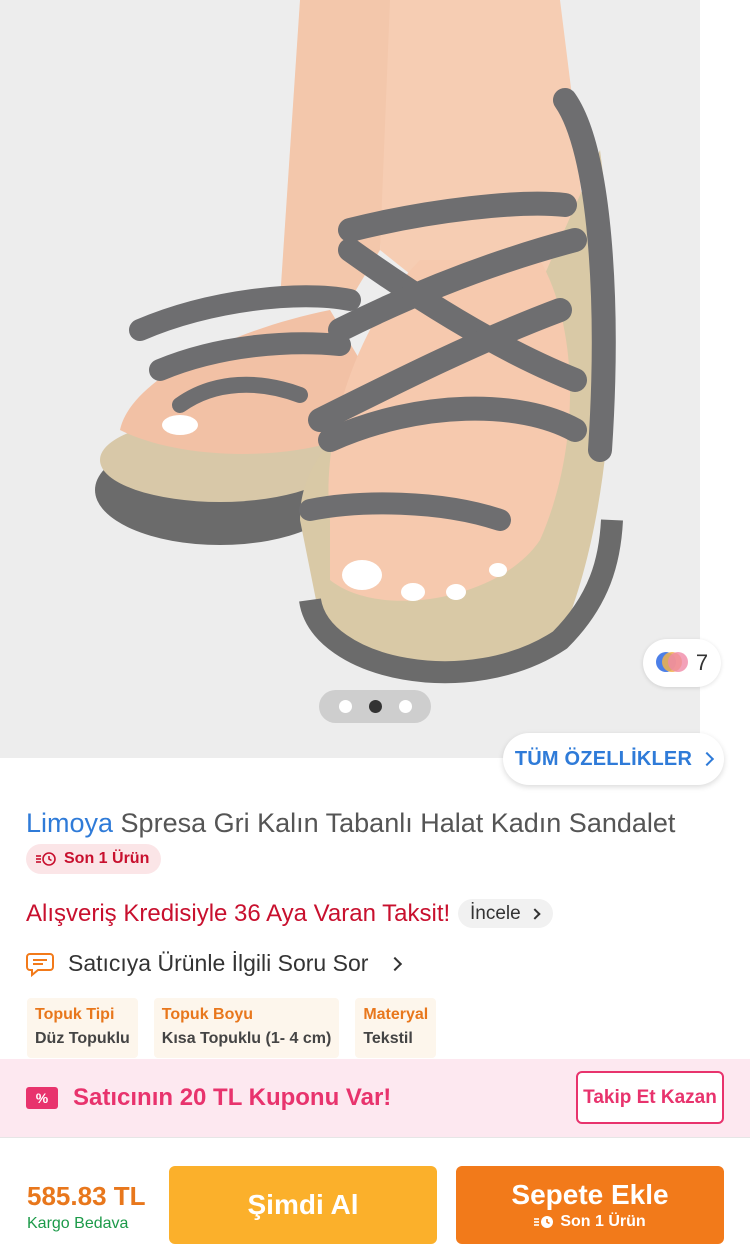  I want to click on free-shipping-label: Kargo Bedava, so click(78, 1223).